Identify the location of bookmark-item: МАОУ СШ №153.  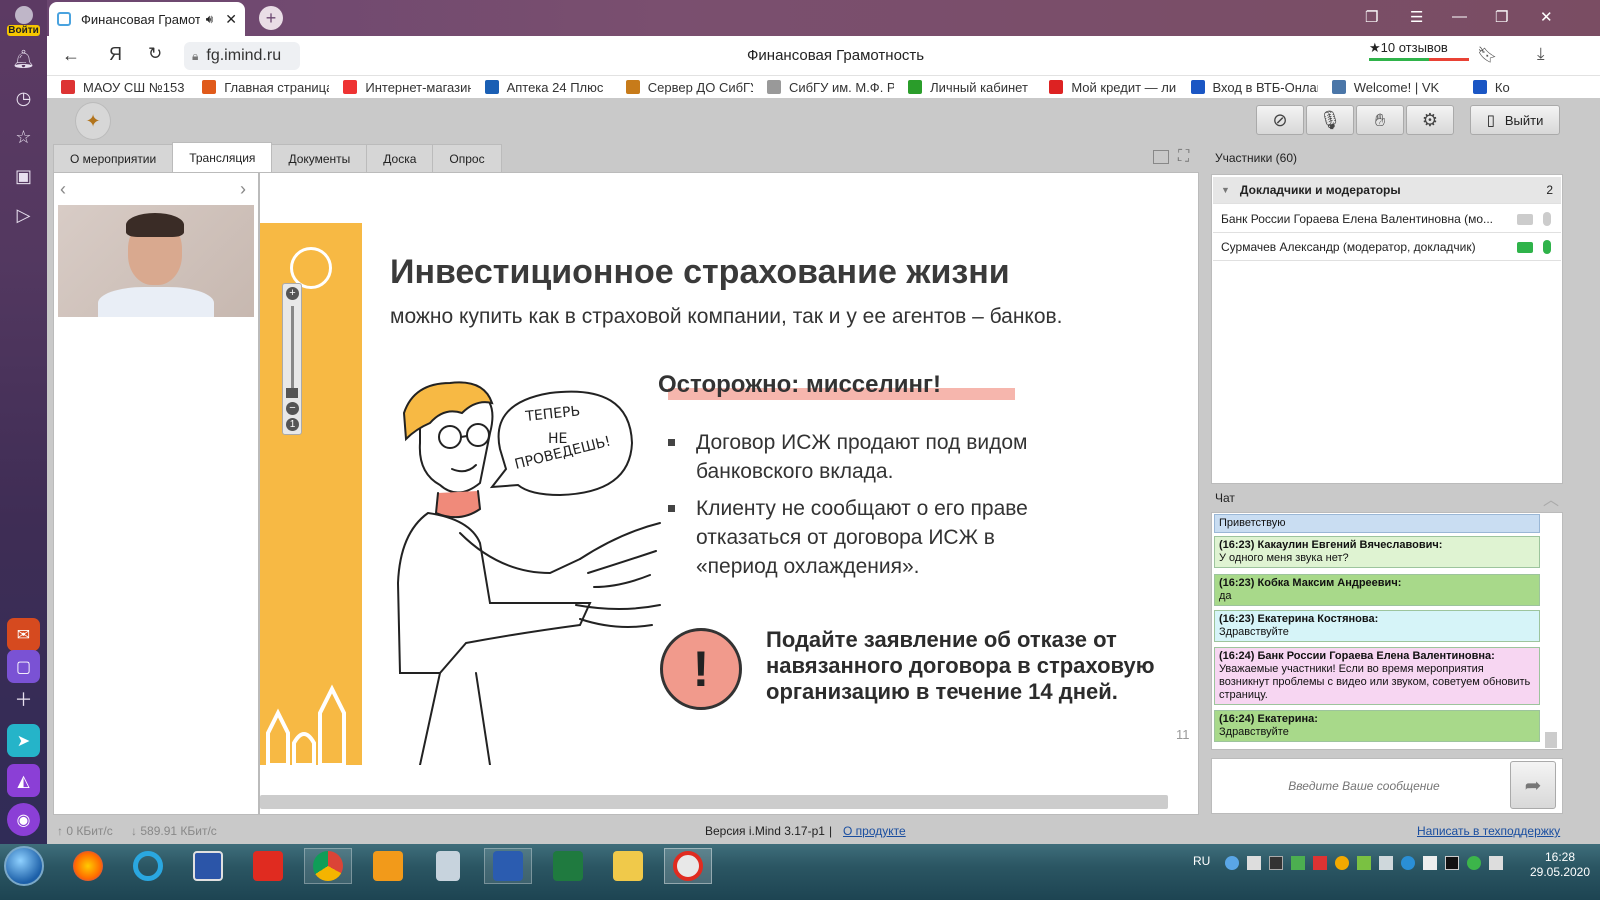
(124, 87).